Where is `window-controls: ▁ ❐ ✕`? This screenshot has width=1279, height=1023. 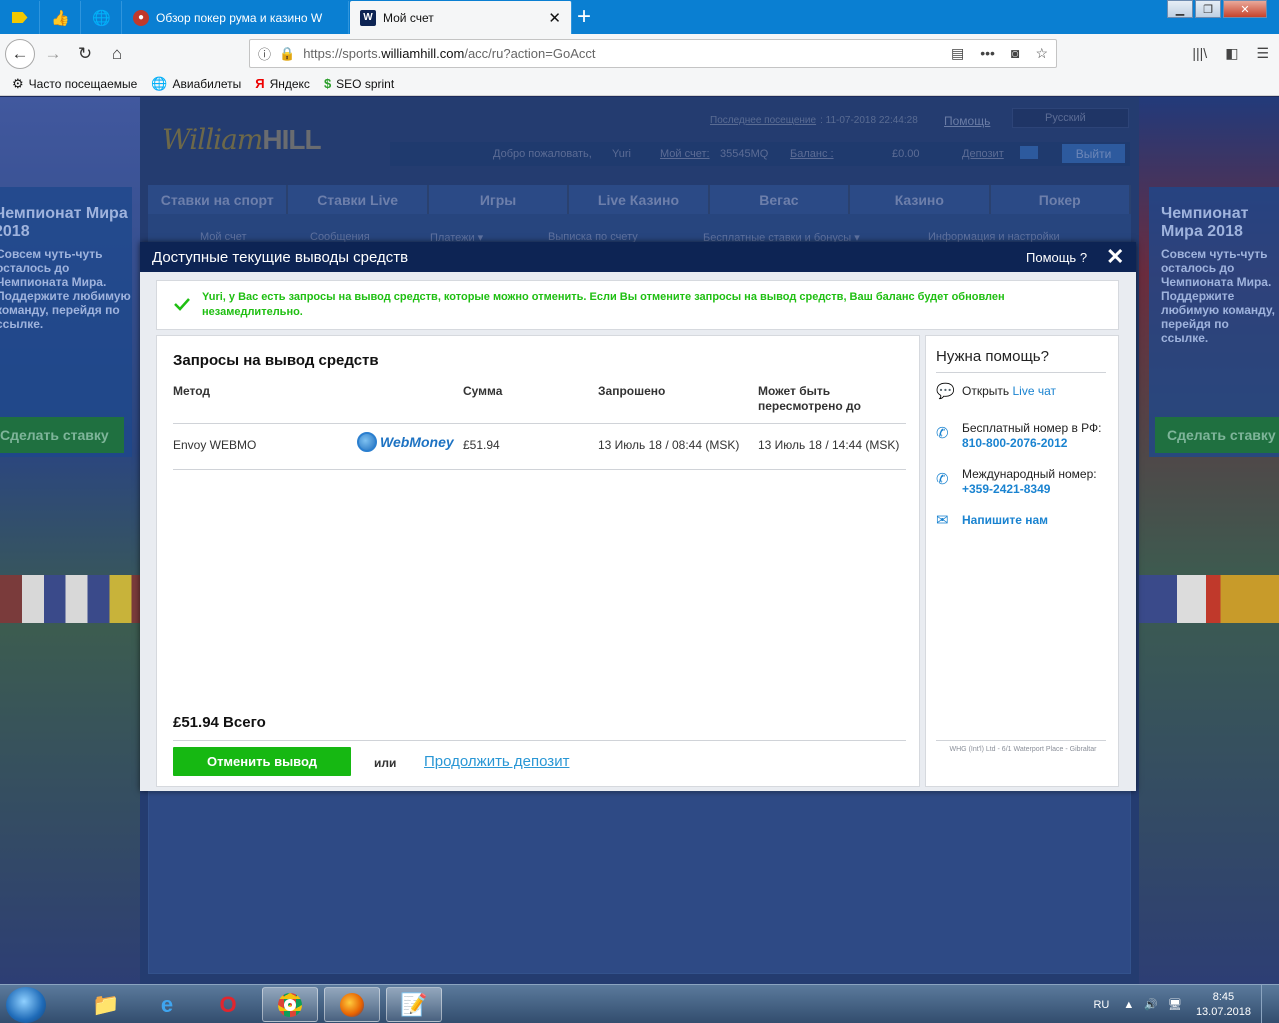 window-controls: ▁ ❐ ✕ is located at coordinates (1216, 9).